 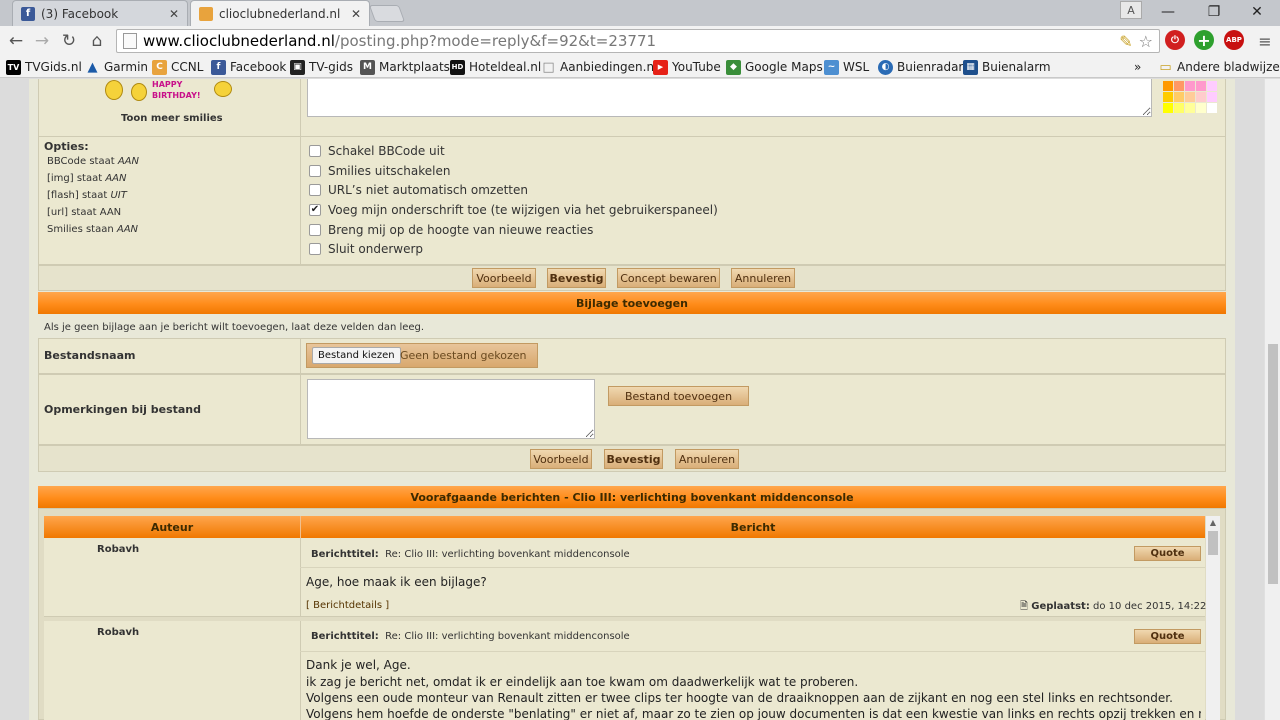 What do you see at coordinates (668, 278) in the screenshot?
I see `save-draft-button: Concept bewaren` at bounding box center [668, 278].